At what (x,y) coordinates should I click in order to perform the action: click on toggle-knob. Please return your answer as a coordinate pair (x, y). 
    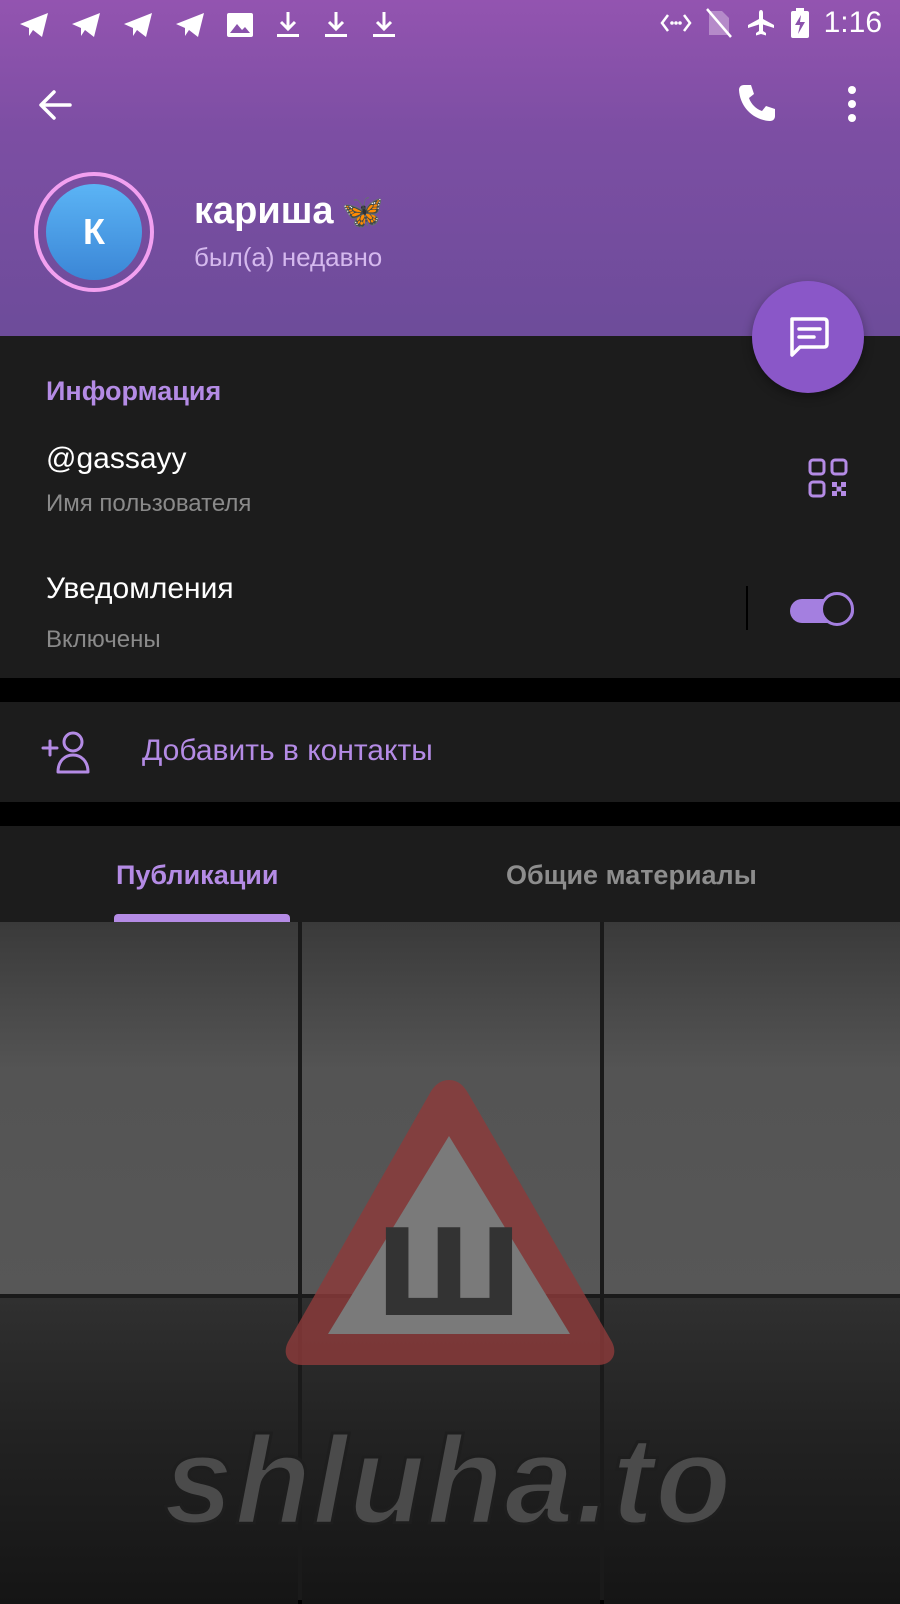
    Looking at the image, I should click on (837, 609).